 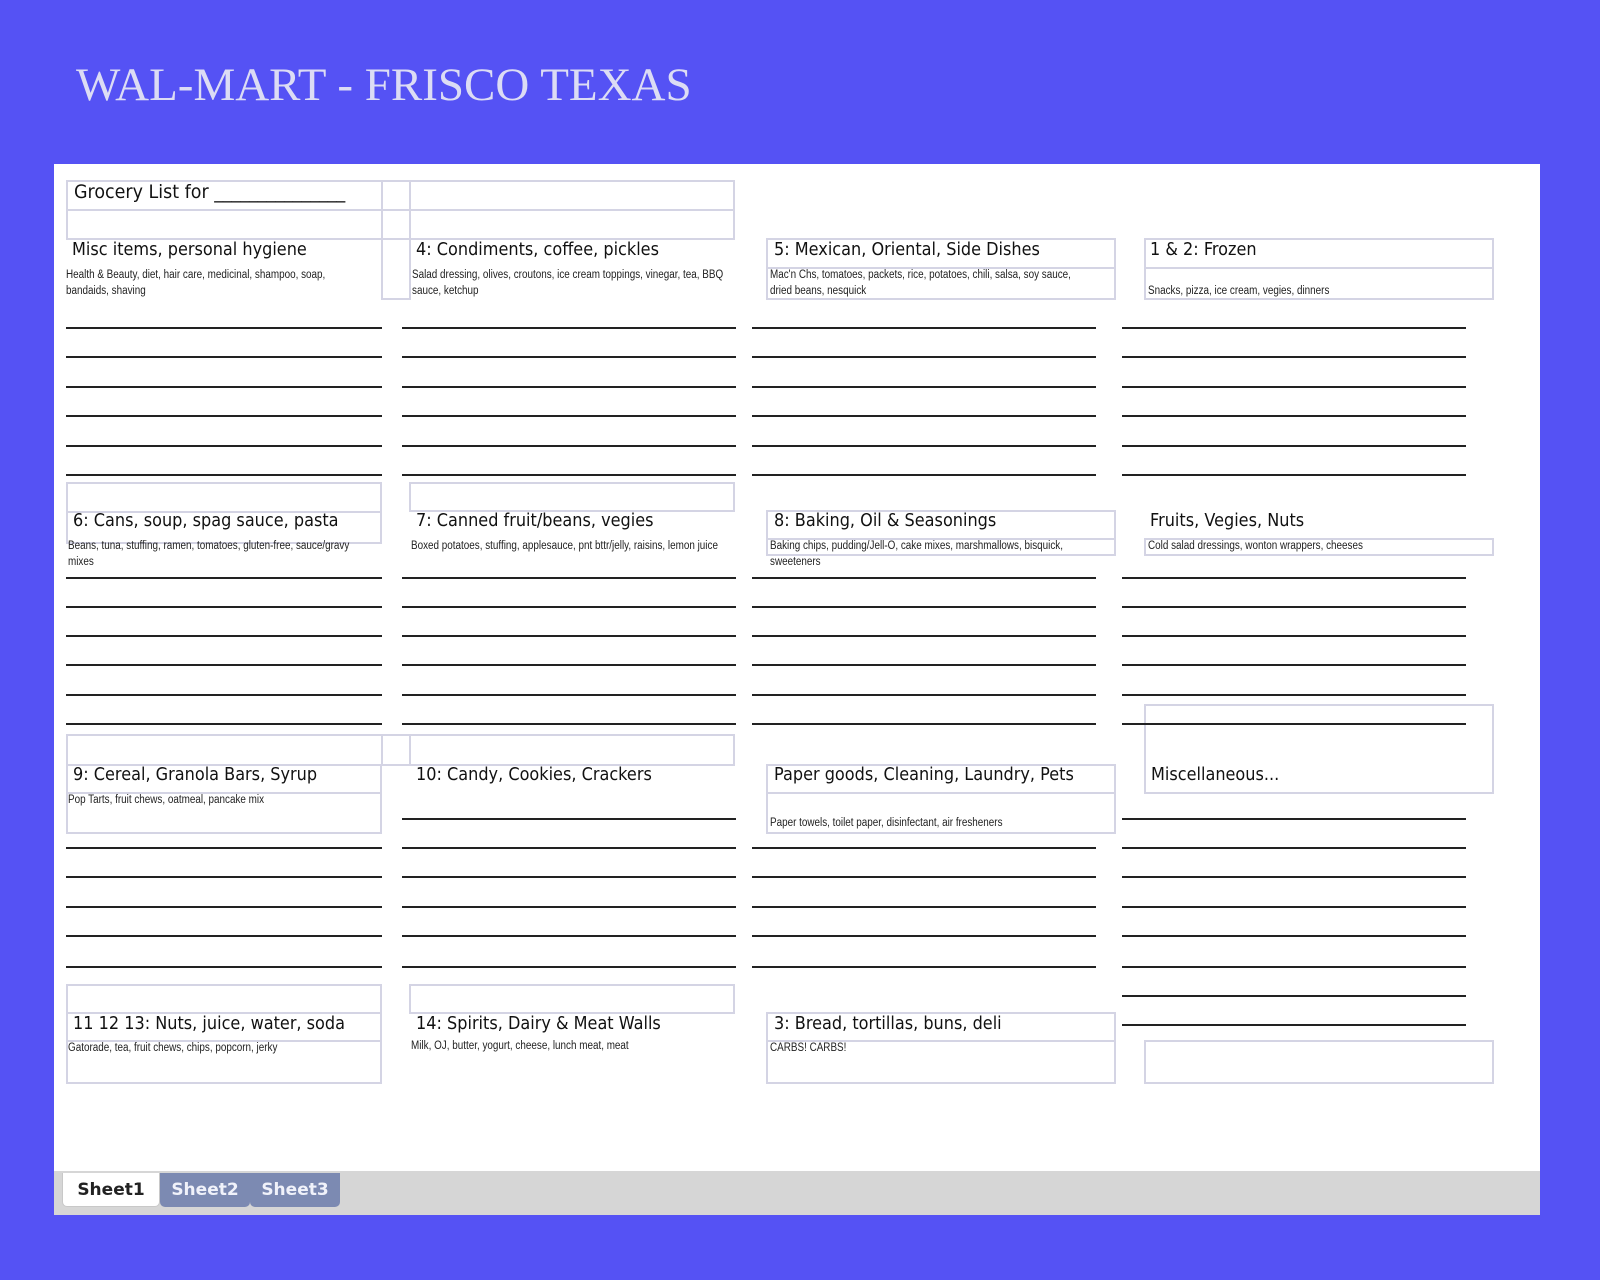 I want to click on section-title-mexican: 5: Mexican, Oriental, Side Dishes, so click(x=907, y=250).